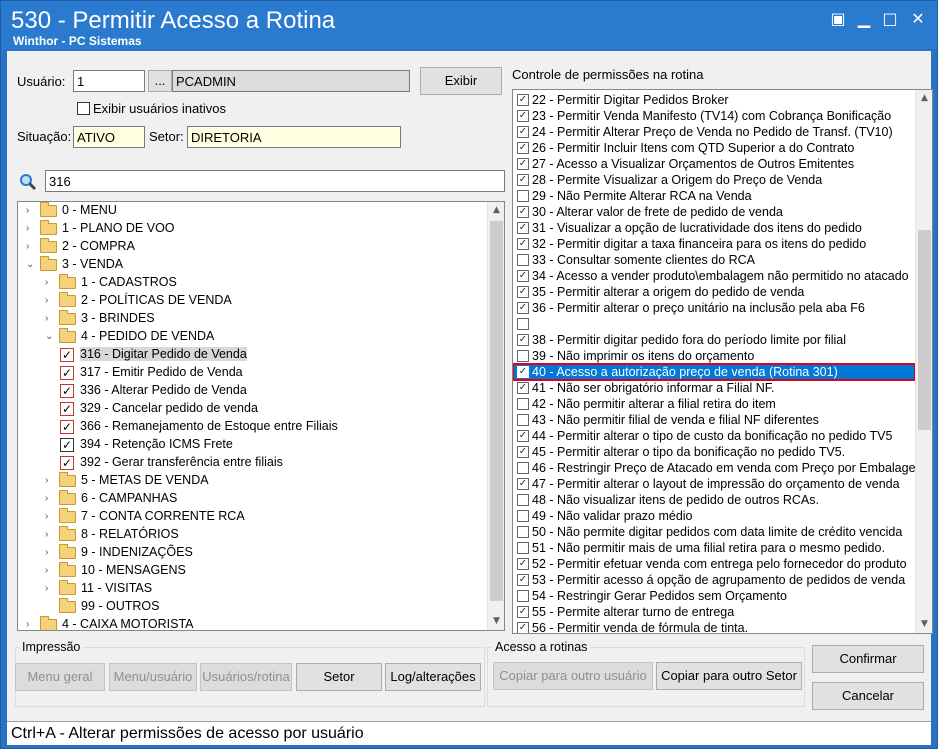  What do you see at coordinates (433, 677) in the screenshot?
I see `log-alteracoes-button: Log/alterações` at bounding box center [433, 677].